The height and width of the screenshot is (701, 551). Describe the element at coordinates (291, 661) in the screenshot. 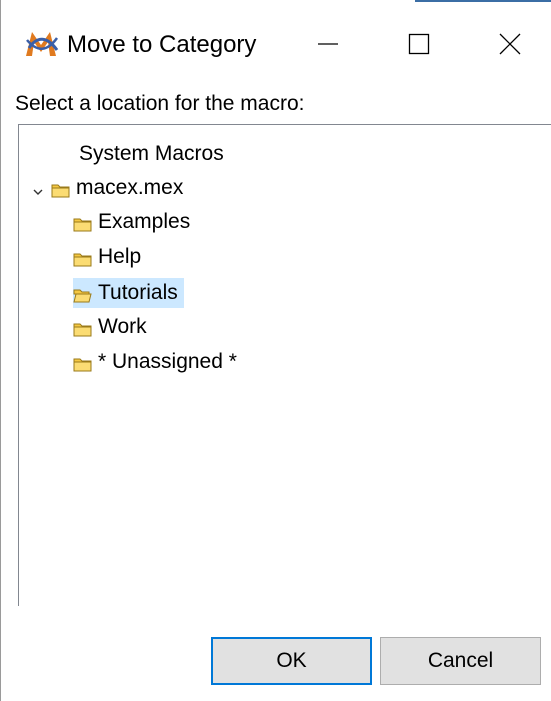

I see `ok-button: OK` at that location.